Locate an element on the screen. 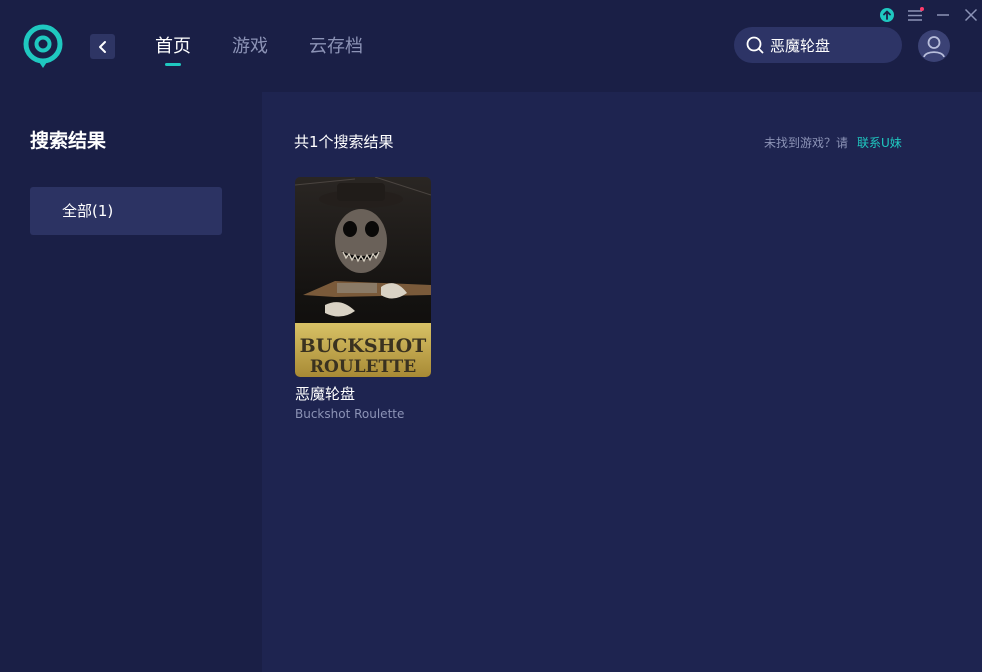 The height and width of the screenshot is (672, 982). tab-home: 首页 is located at coordinates (173, 50).